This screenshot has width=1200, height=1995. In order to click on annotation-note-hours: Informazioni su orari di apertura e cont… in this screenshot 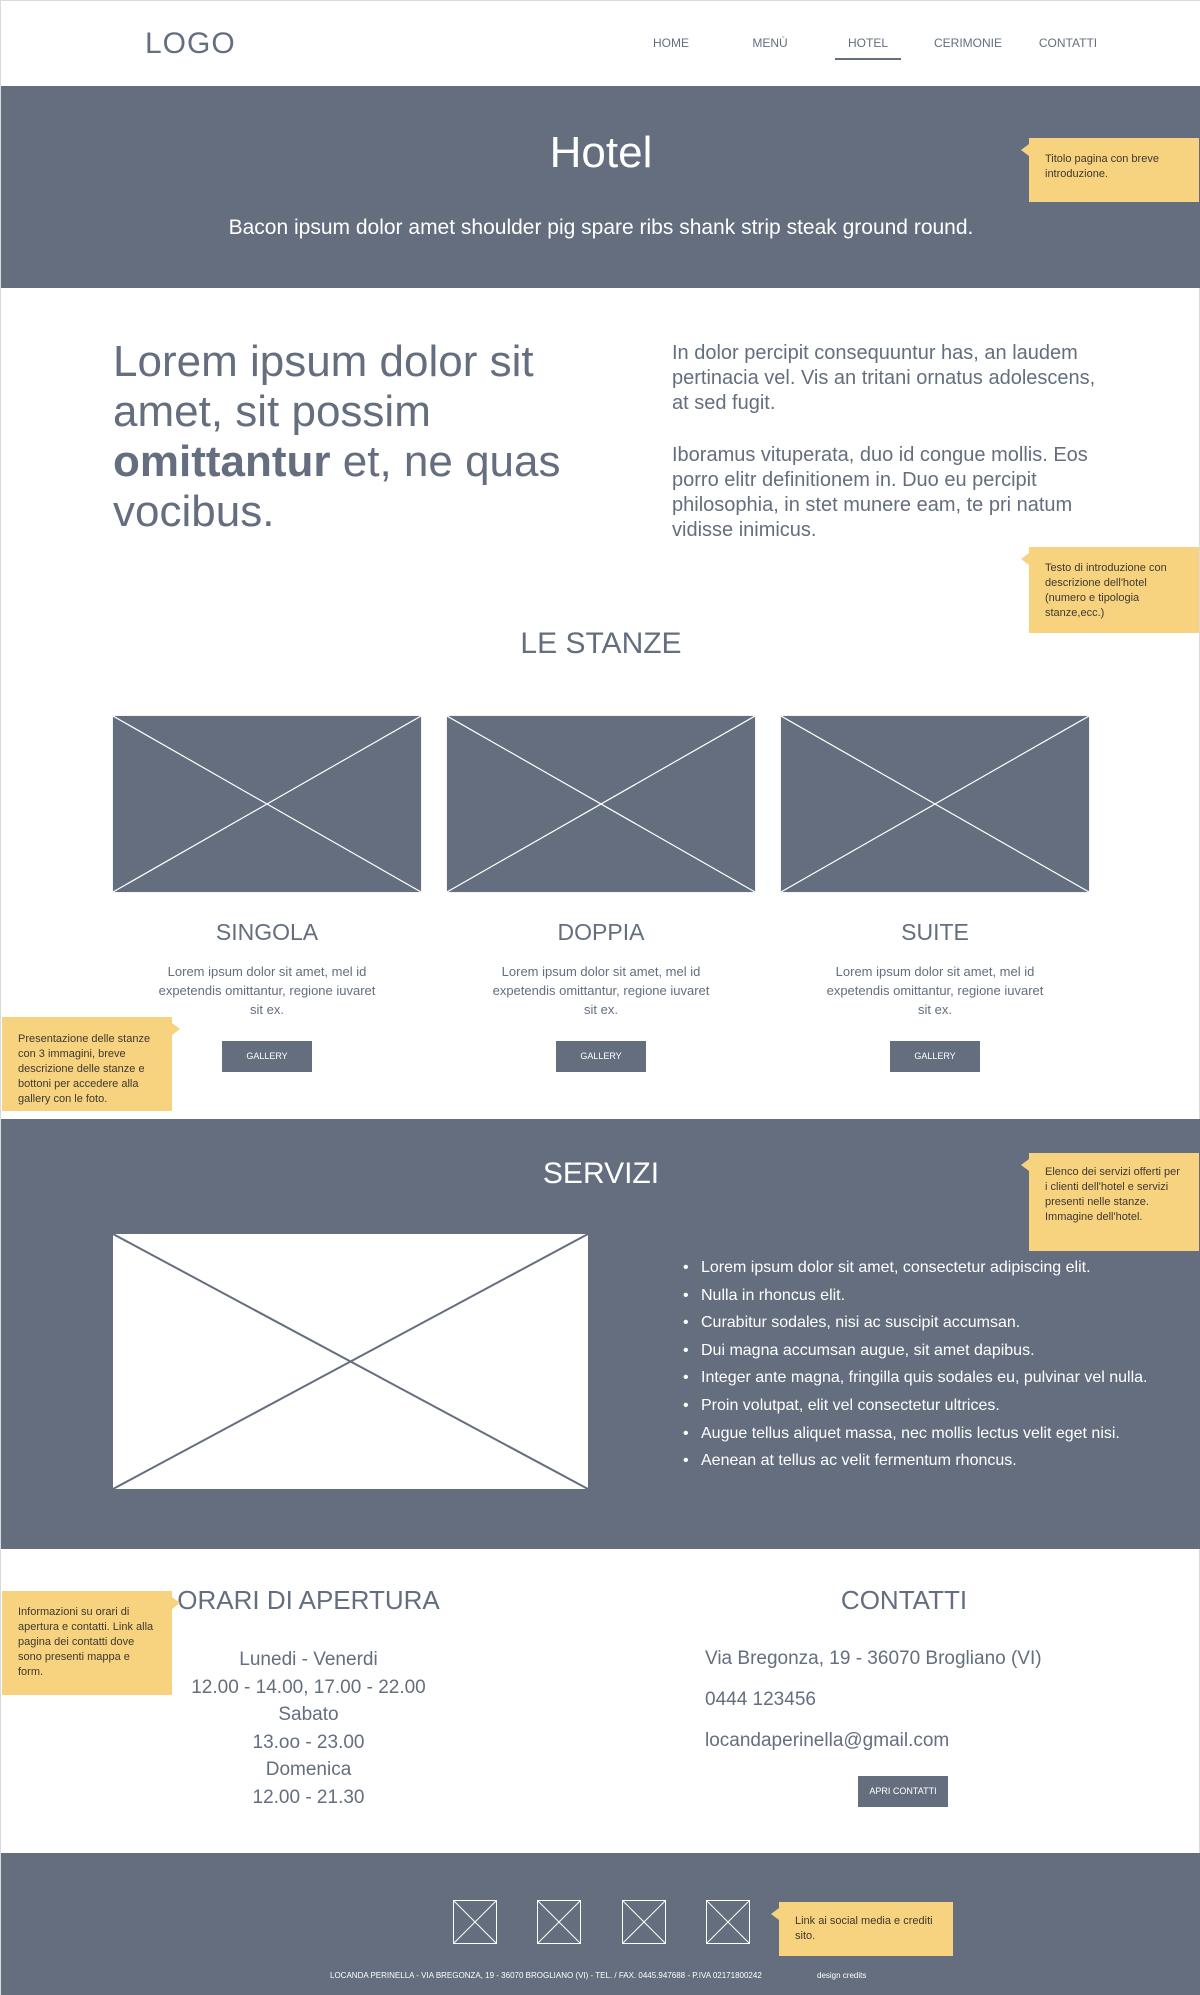, I will do `click(91, 1643)`.